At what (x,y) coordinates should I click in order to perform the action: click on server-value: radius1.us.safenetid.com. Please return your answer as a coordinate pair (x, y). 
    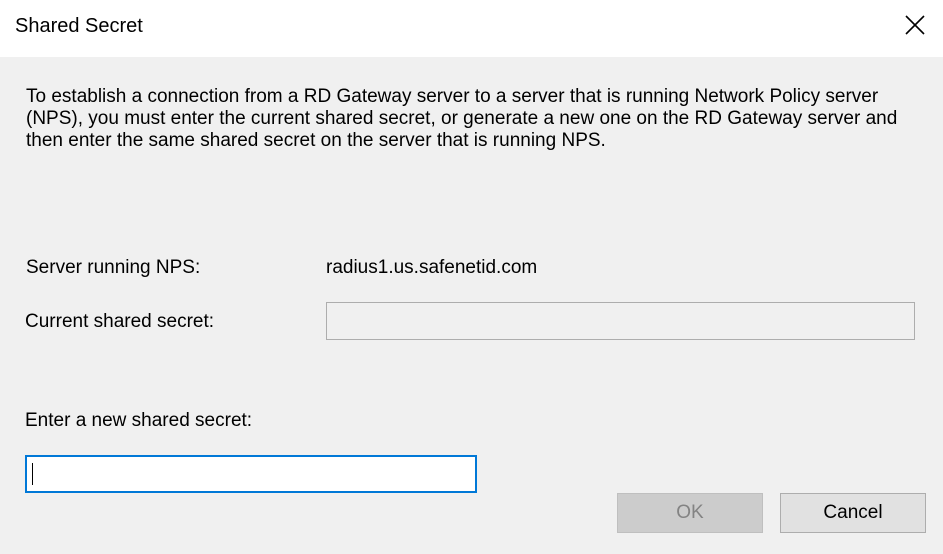
    Looking at the image, I should click on (432, 267).